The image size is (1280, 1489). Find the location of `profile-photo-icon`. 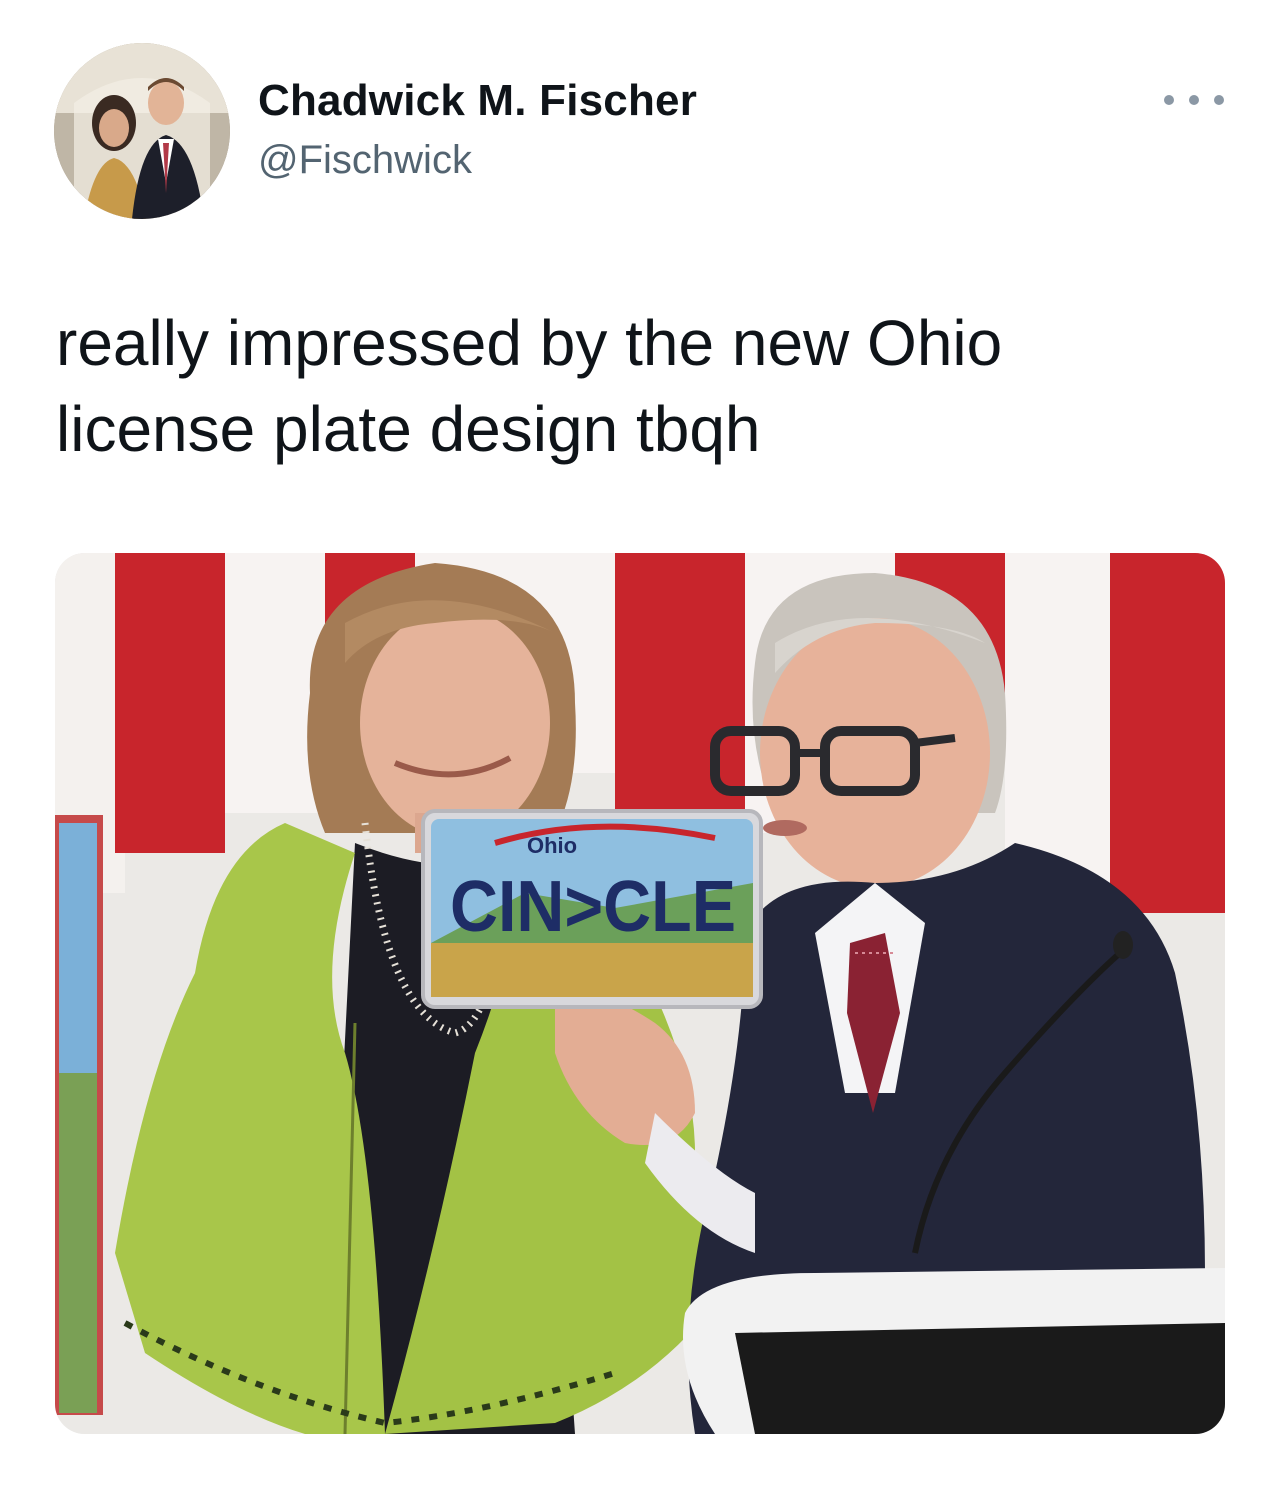

profile-photo-icon is located at coordinates (142, 131).